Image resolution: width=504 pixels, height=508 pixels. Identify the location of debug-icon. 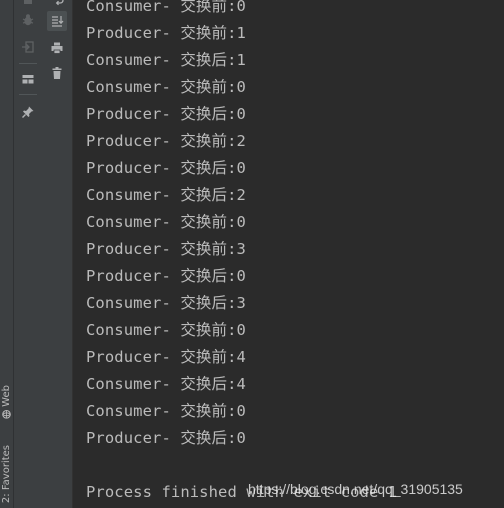
(28, 20).